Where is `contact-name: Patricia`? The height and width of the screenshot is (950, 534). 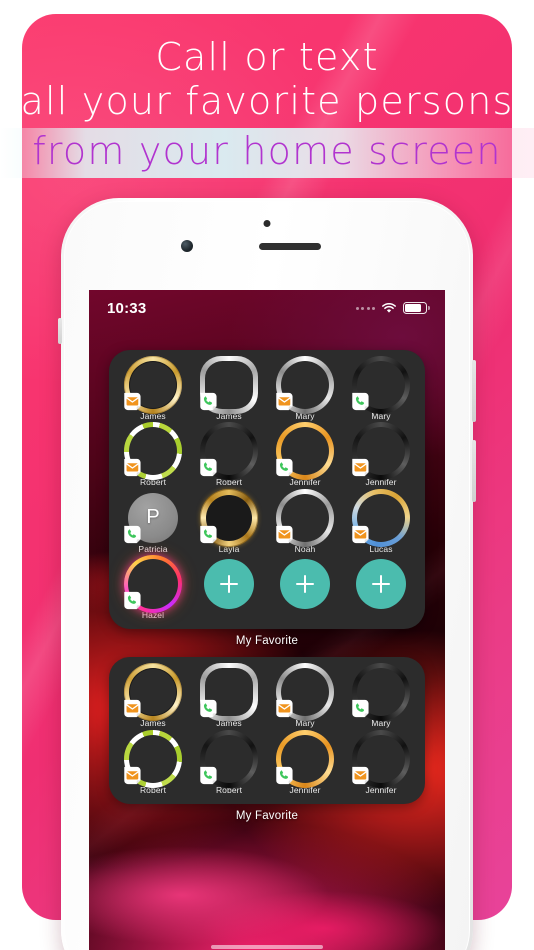 contact-name: Patricia is located at coordinates (153, 548).